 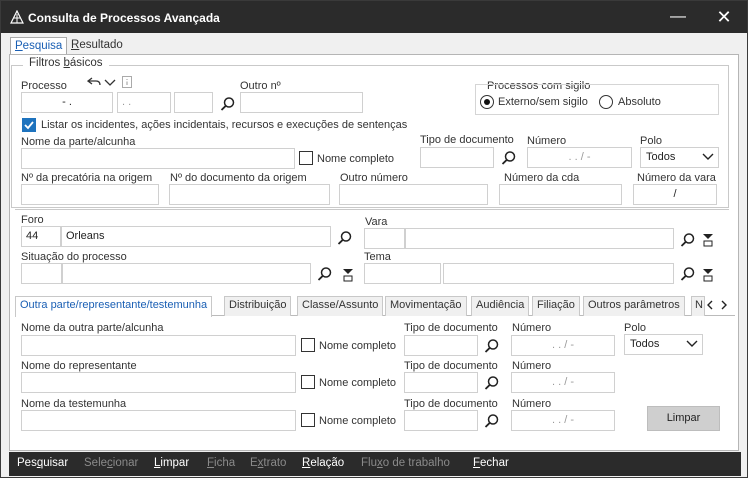 What do you see at coordinates (158, 345) in the screenshot?
I see `nome-outra-parte-input` at bounding box center [158, 345].